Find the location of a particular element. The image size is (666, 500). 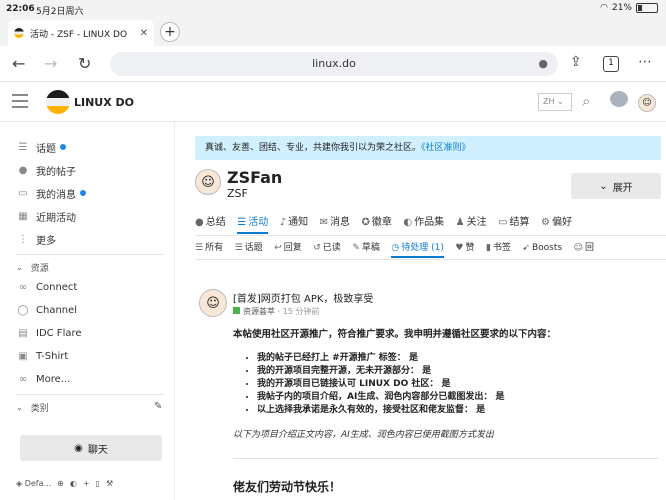

profile-avatar: ☺ is located at coordinates (208, 182).